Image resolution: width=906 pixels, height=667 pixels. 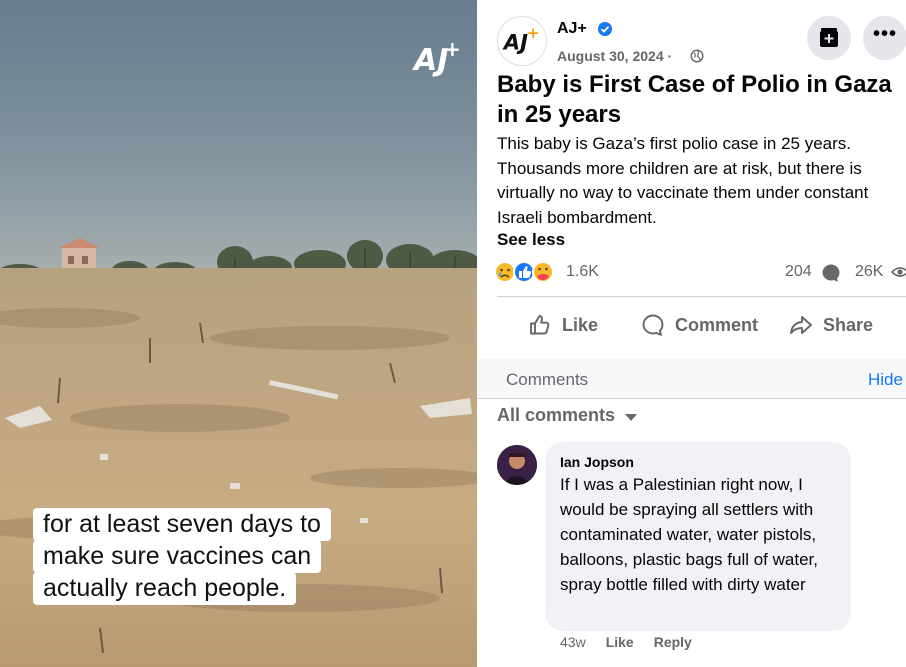 I want to click on like-button: Like, so click(x=563, y=325).